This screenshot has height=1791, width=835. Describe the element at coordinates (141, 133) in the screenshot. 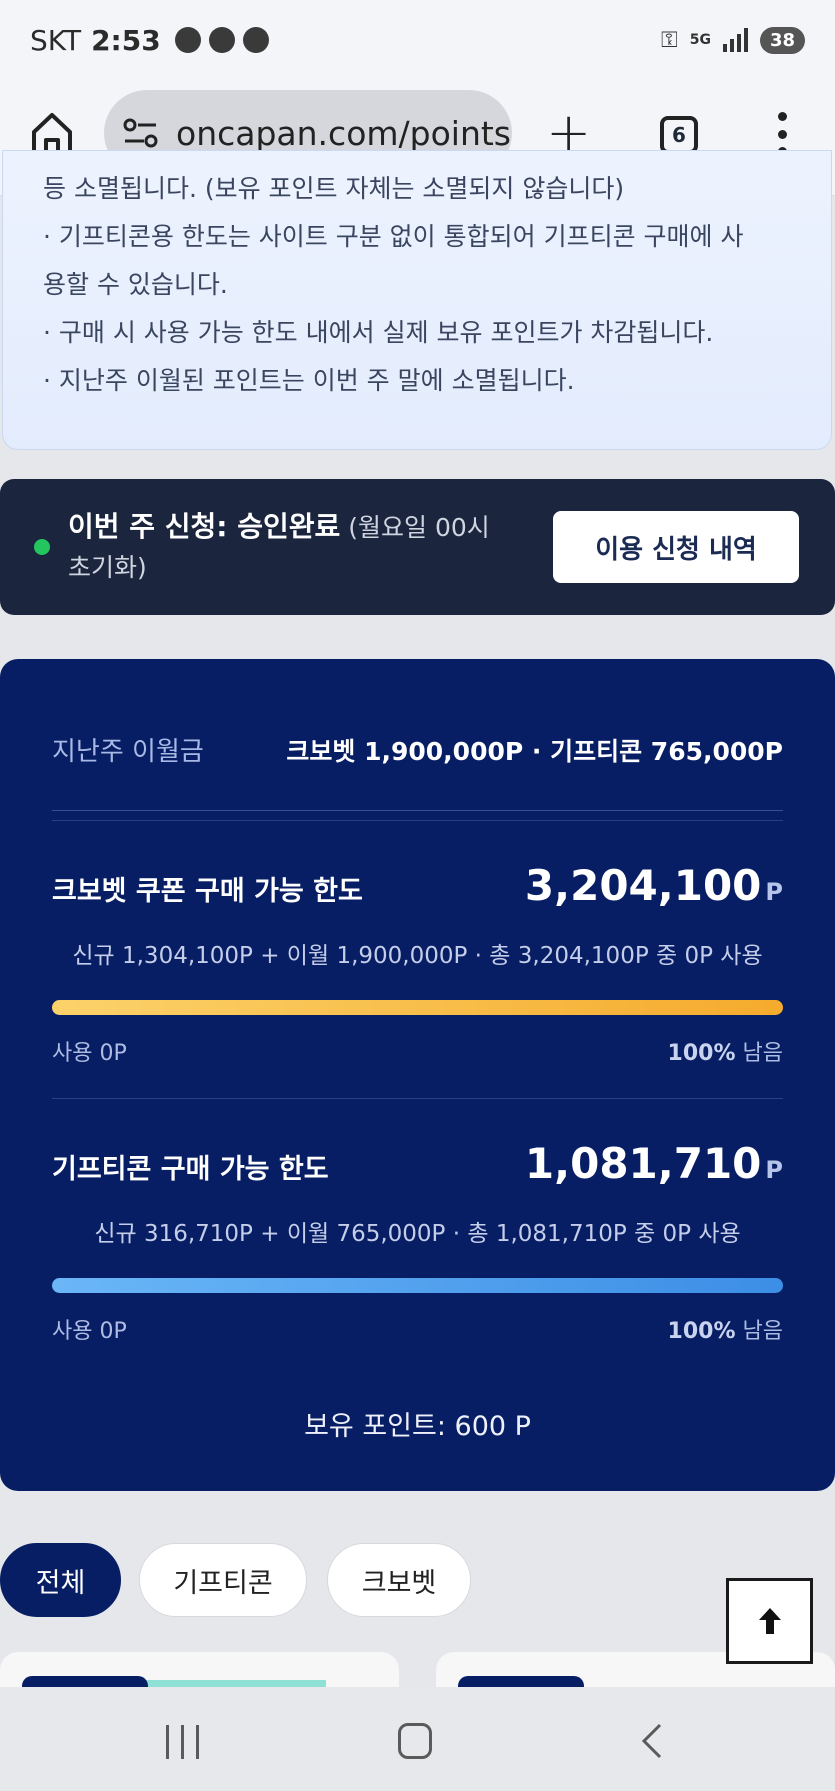

I see `site-settings-icon` at that location.